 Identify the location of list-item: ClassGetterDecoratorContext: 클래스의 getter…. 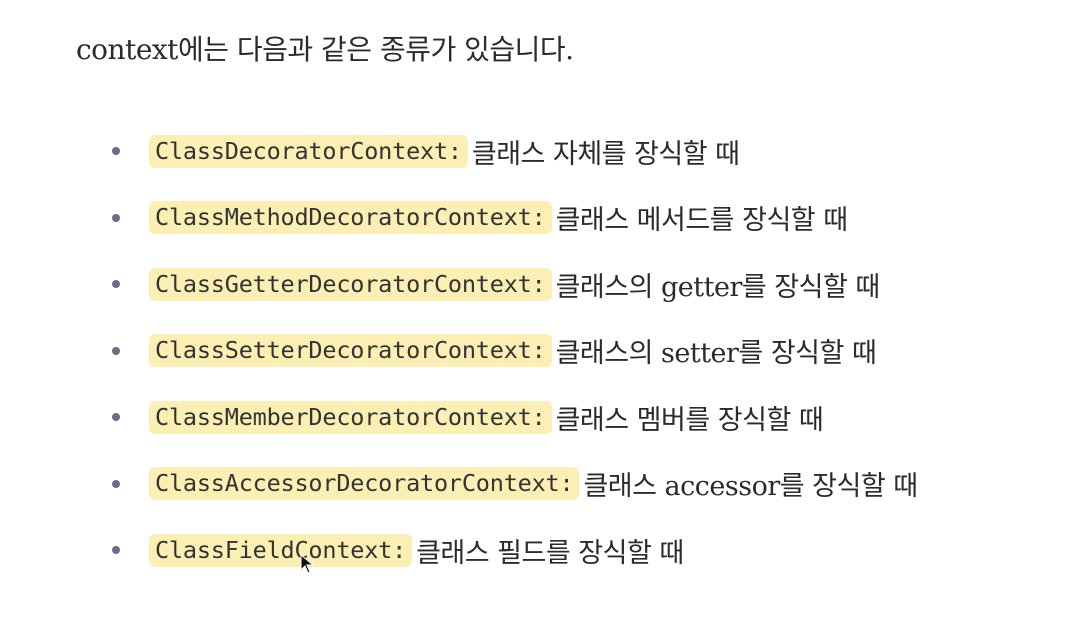
(515, 284).